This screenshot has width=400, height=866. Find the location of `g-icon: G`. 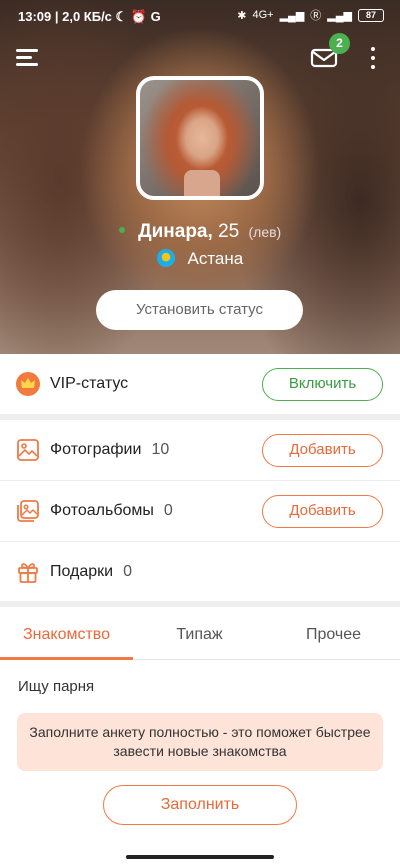

g-icon: G is located at coordinates (155, 16).